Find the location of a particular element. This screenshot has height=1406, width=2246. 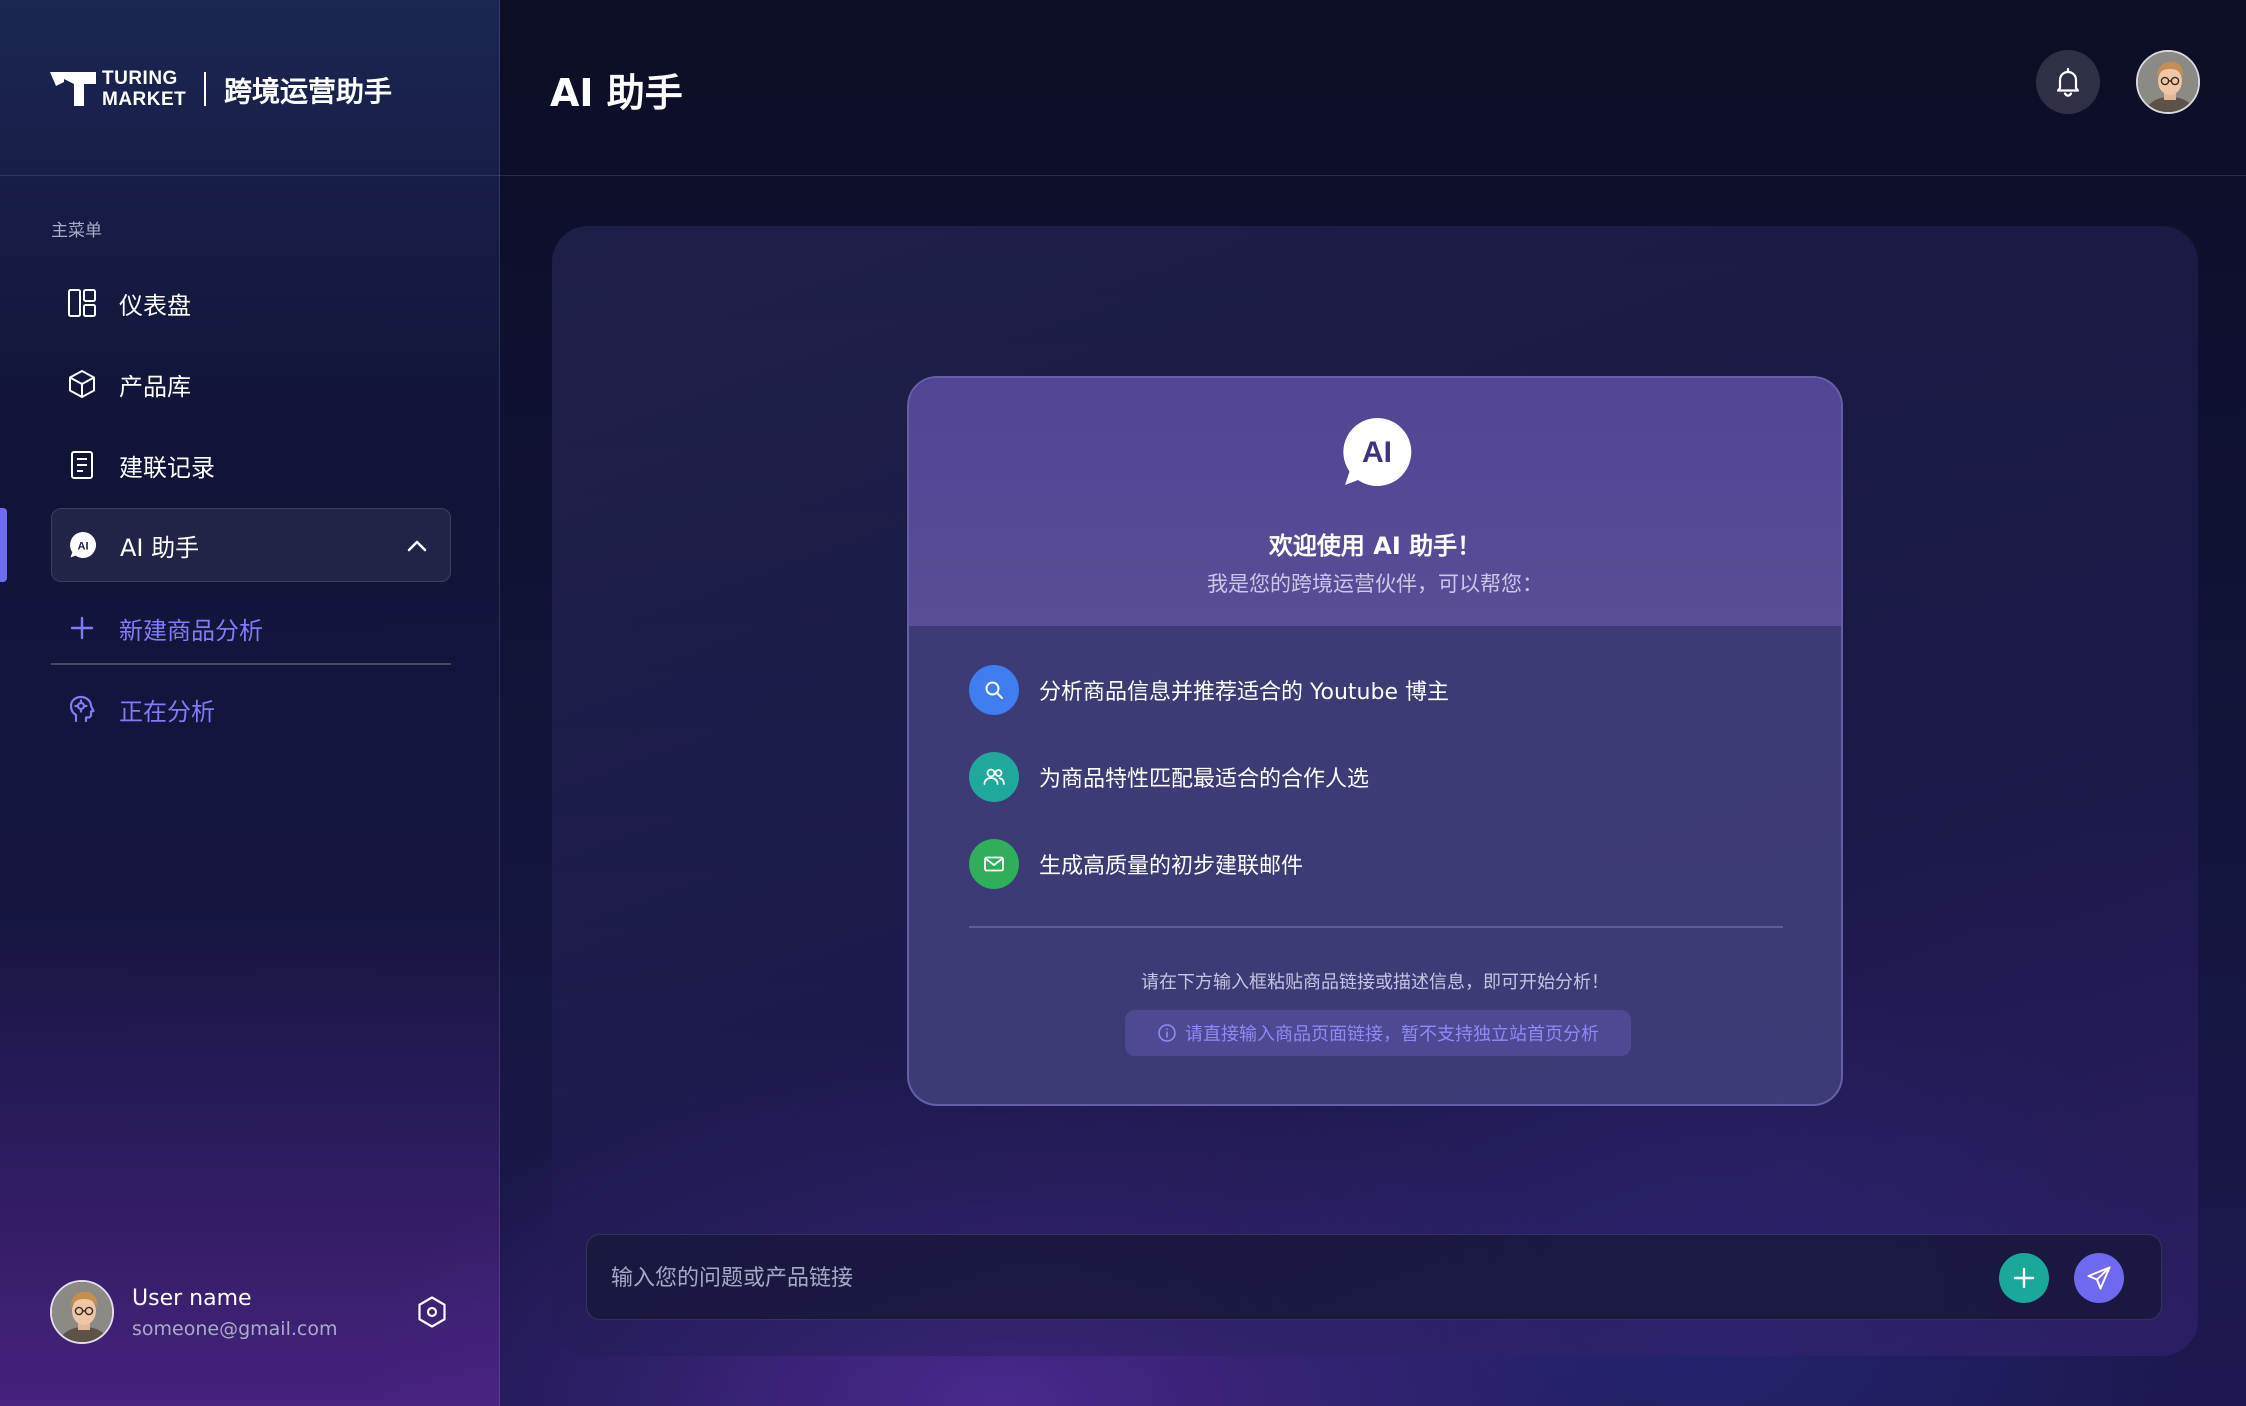

brand-header: TURING MARKET 跨境运营助手 is located at coordinates (250, 88).